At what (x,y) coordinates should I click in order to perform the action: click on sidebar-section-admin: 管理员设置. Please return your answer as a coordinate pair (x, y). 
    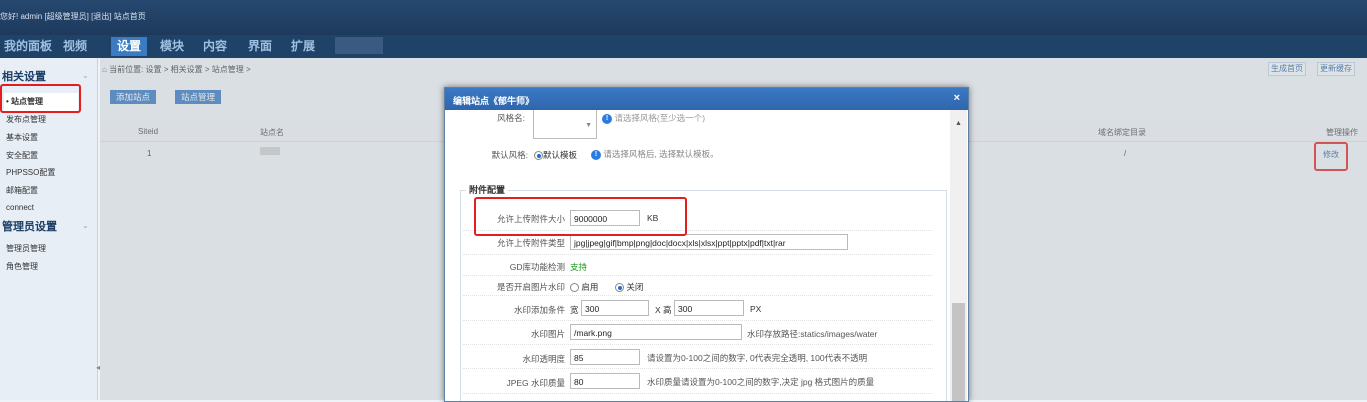
    Looking at the image, I should click on (29, 226).